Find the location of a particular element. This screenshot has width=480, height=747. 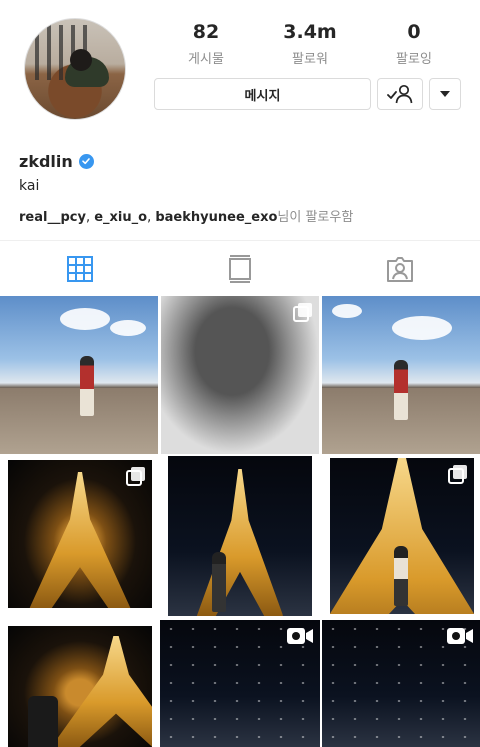

profile-avatar is located at coordinates (75, 69).